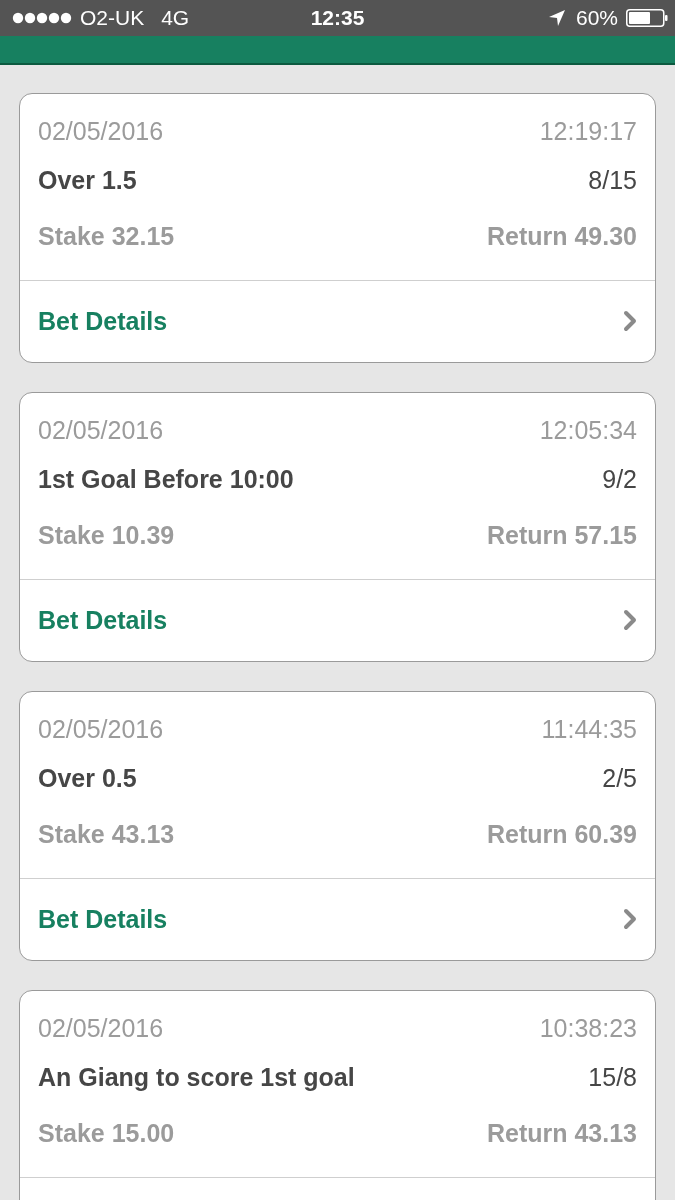  Describe the element at coordinates (106, 1133) in the screenshot. I see `stake-amount: Stake 15.00` at that location.